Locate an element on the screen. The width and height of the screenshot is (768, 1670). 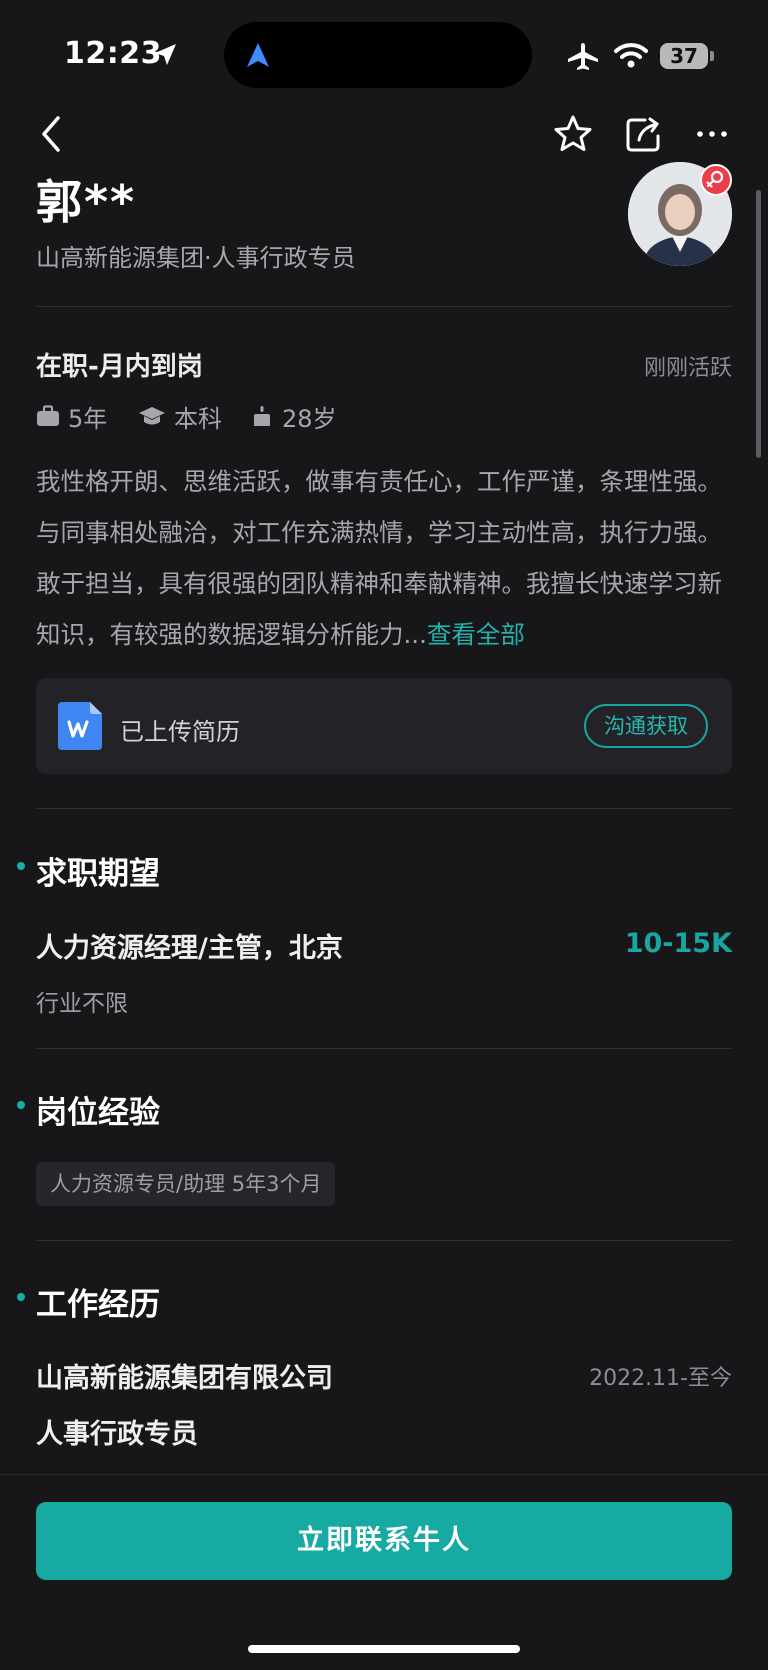
section-title-work-history: 工作经历 is located at coordinates (98, 1305).